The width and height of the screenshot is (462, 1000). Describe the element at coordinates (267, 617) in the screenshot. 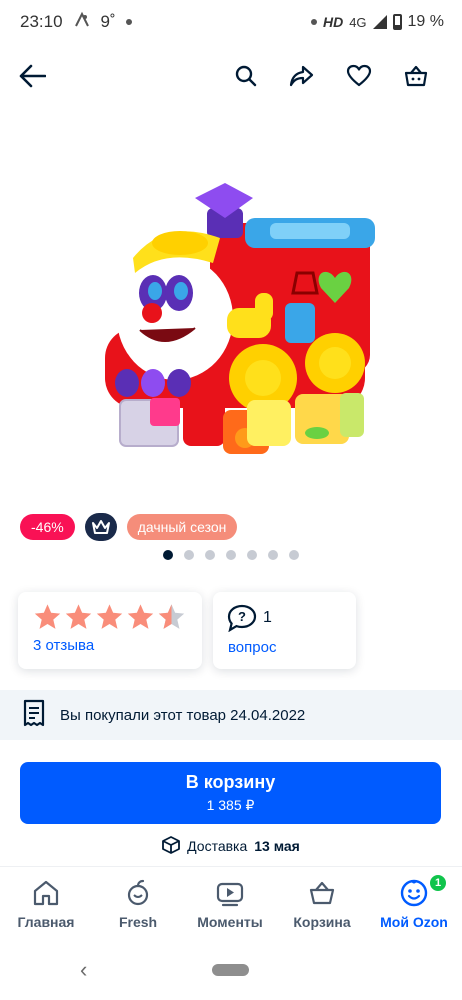

I see `questions-count: 1` at that location.